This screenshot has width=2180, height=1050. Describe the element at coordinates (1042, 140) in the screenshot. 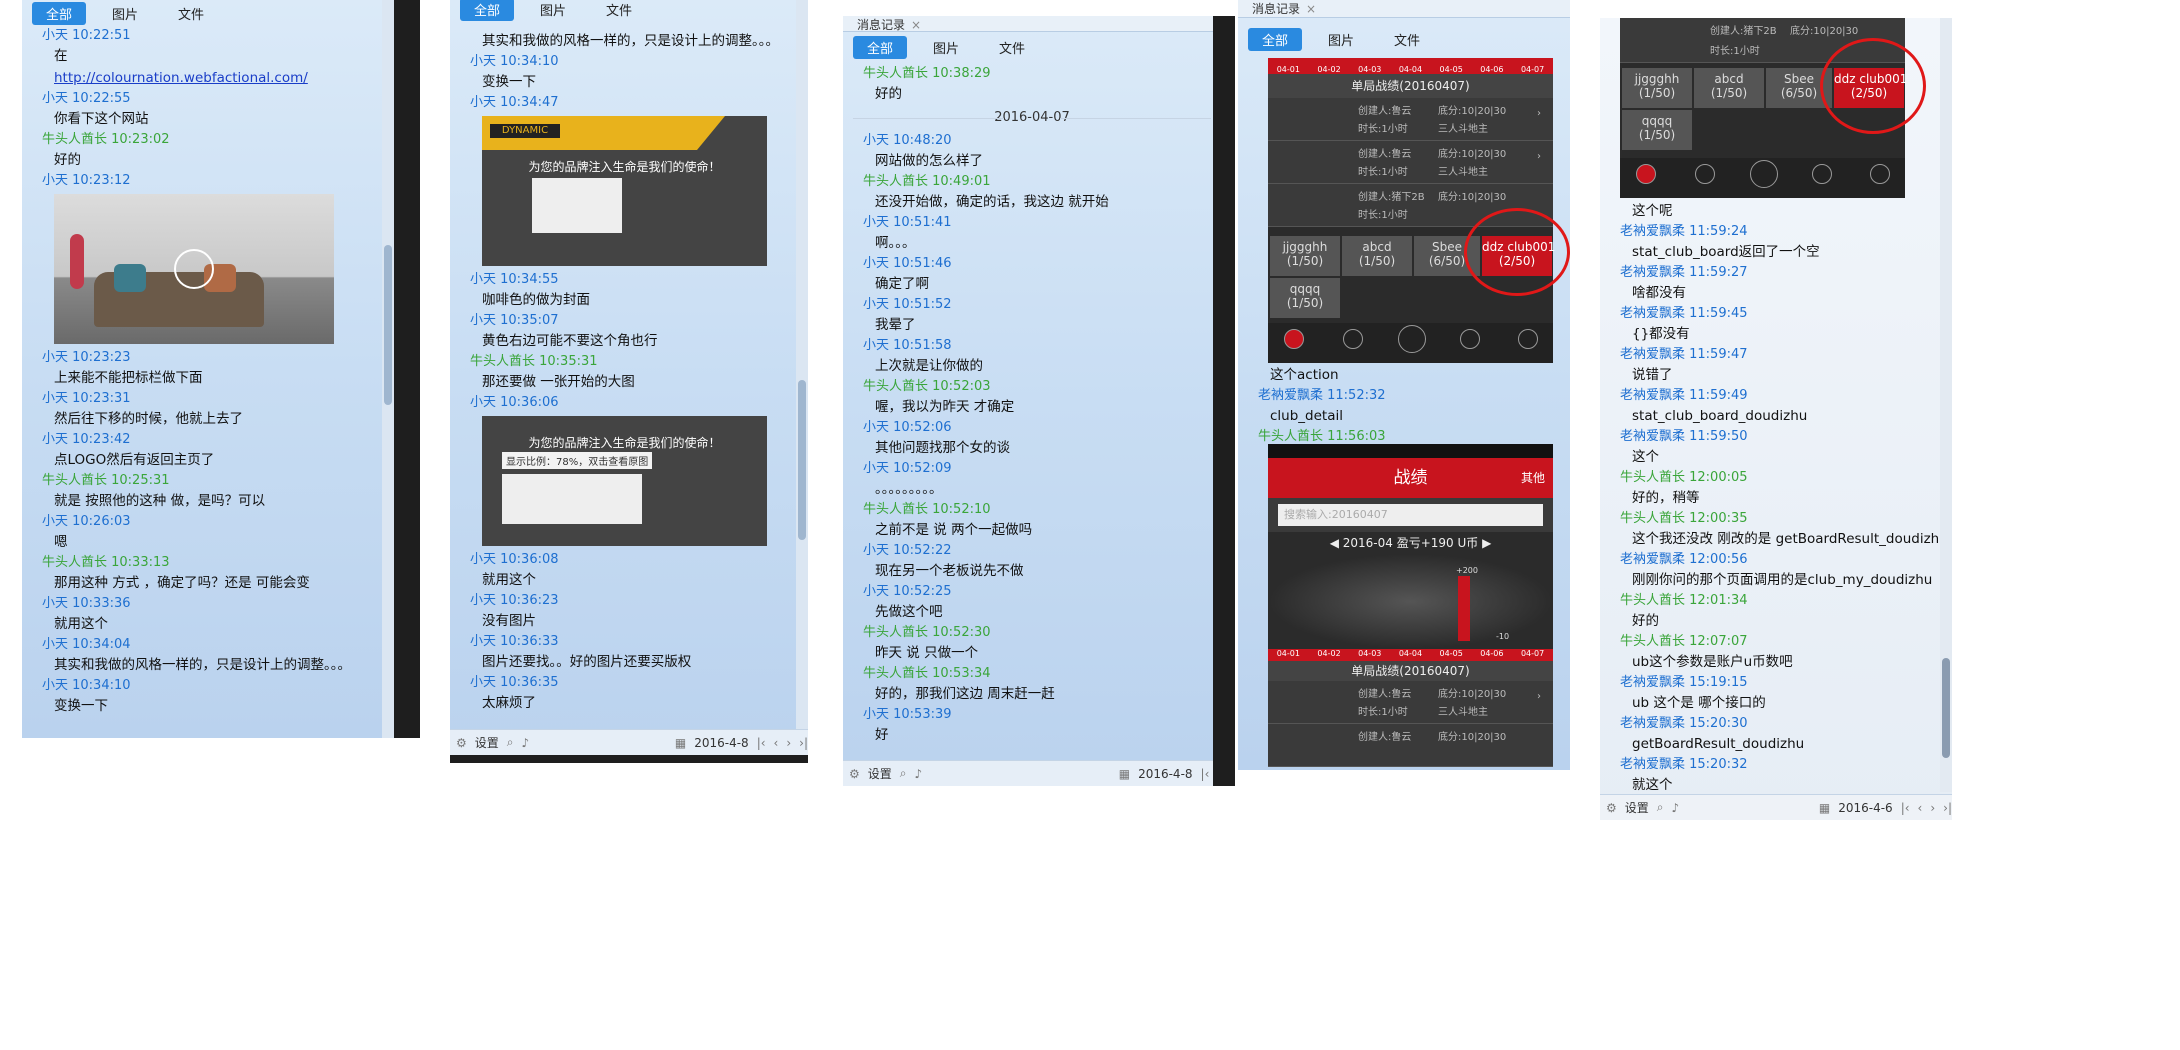

I see `message-header: 小天 10:48:20` at that location.